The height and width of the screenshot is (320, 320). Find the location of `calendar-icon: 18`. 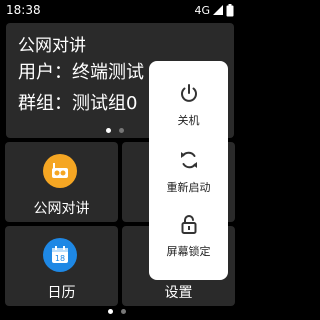

calendar-icon: 18 is located at coordinates (60, 255).